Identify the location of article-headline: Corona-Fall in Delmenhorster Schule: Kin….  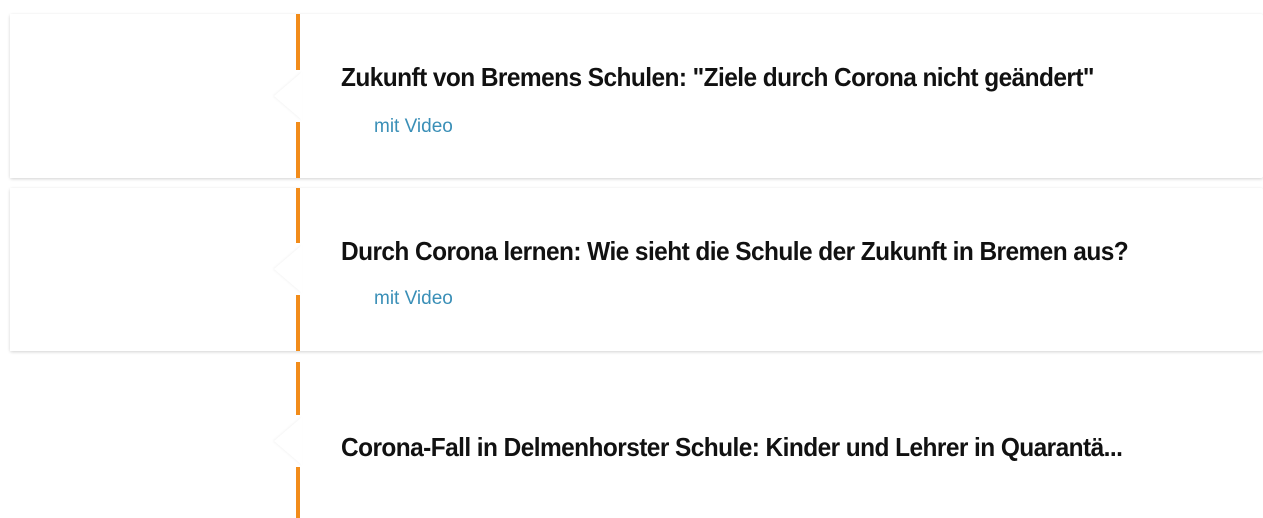
(732, 447).